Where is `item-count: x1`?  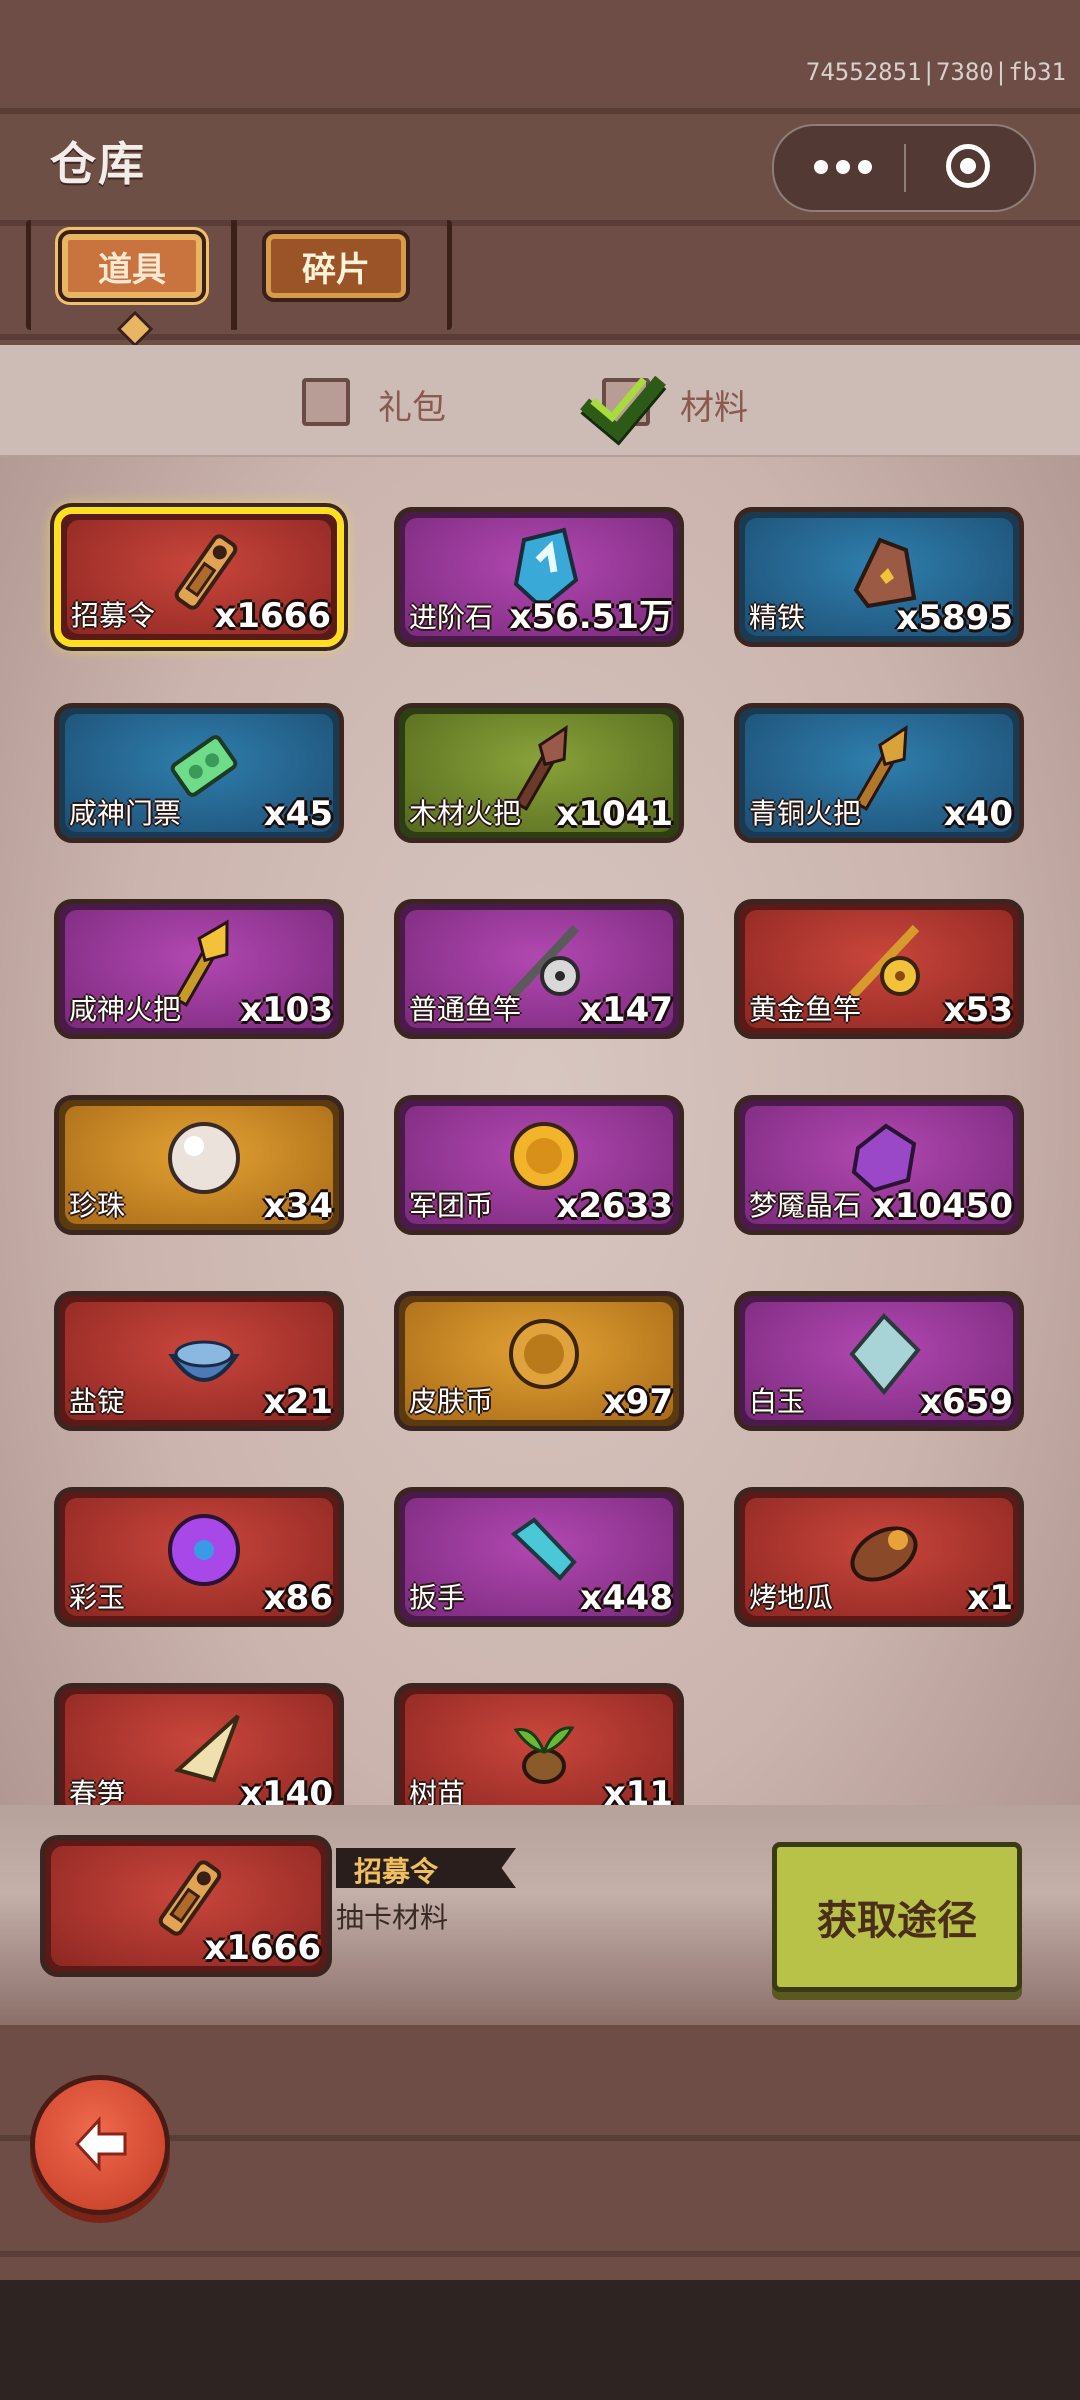
item-count: x1 is located at coordinates (990, 1598).